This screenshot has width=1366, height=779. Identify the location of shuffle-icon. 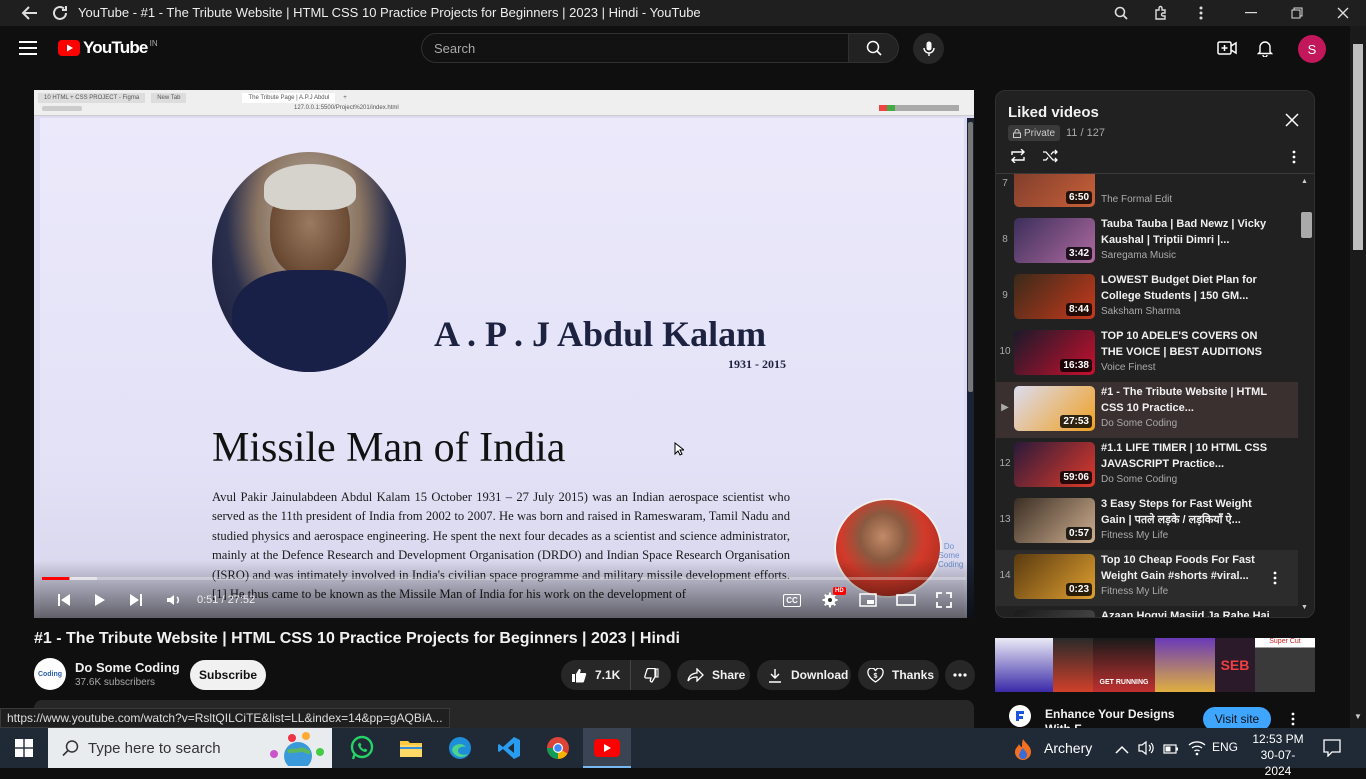
(1050, 158).